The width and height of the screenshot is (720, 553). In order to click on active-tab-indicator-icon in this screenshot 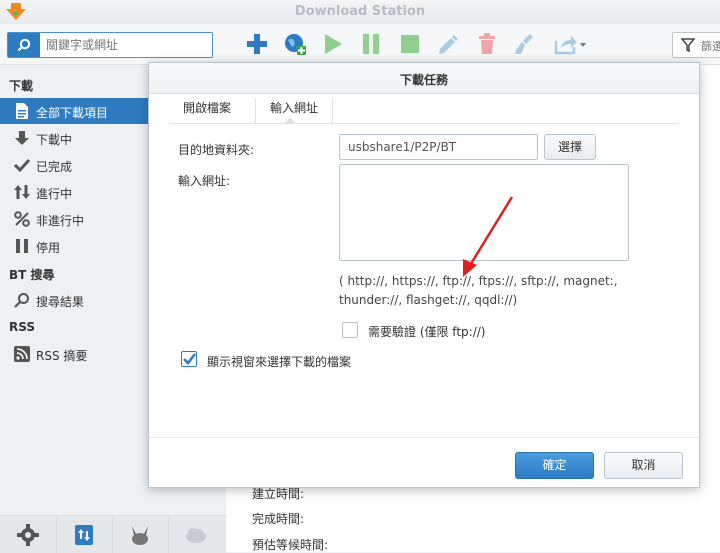, I will do `click(290, 120)`.